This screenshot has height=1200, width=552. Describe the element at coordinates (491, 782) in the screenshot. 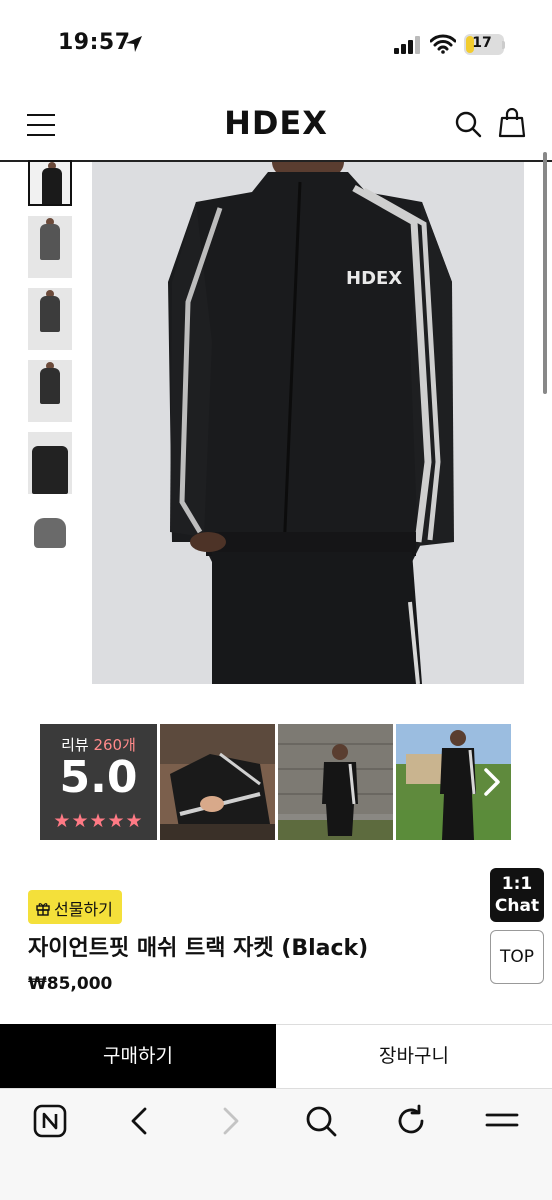

I see `chevron-right-icon` at that location.